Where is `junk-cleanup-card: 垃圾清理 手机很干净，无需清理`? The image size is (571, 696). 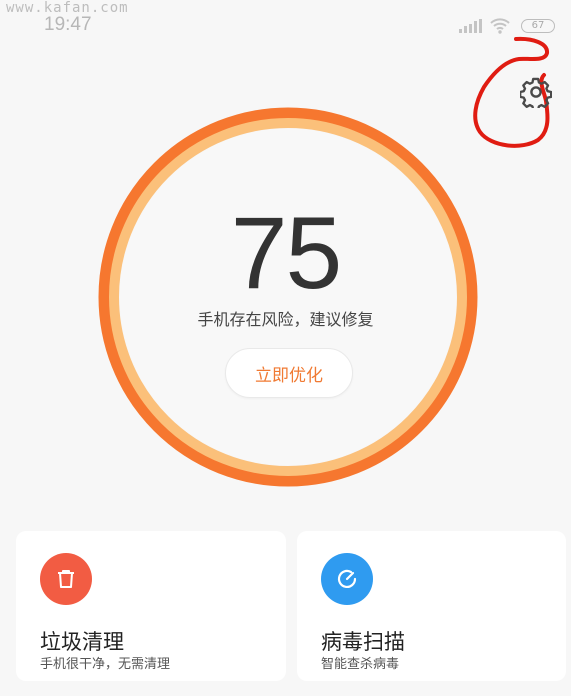
junk-cleanup-card: 垃圾清理 手机很干净，无需清理 is located at coordinates (151, 606).